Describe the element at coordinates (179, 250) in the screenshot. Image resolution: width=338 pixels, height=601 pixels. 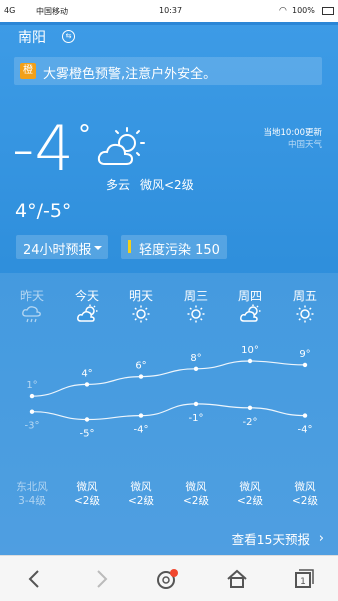
I see `air-quality-label: 轻度污染 150` at that location.